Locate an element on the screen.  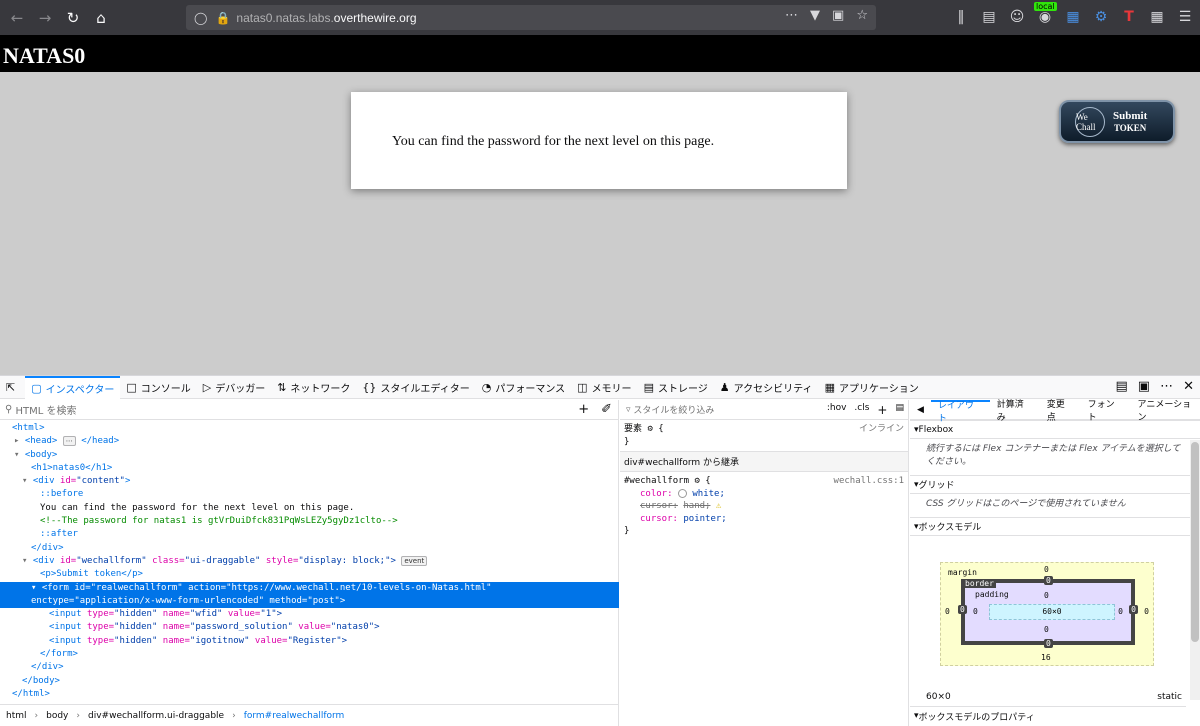
hamburger-menu-icon: ☰ is located at coordinates (1185, 17).